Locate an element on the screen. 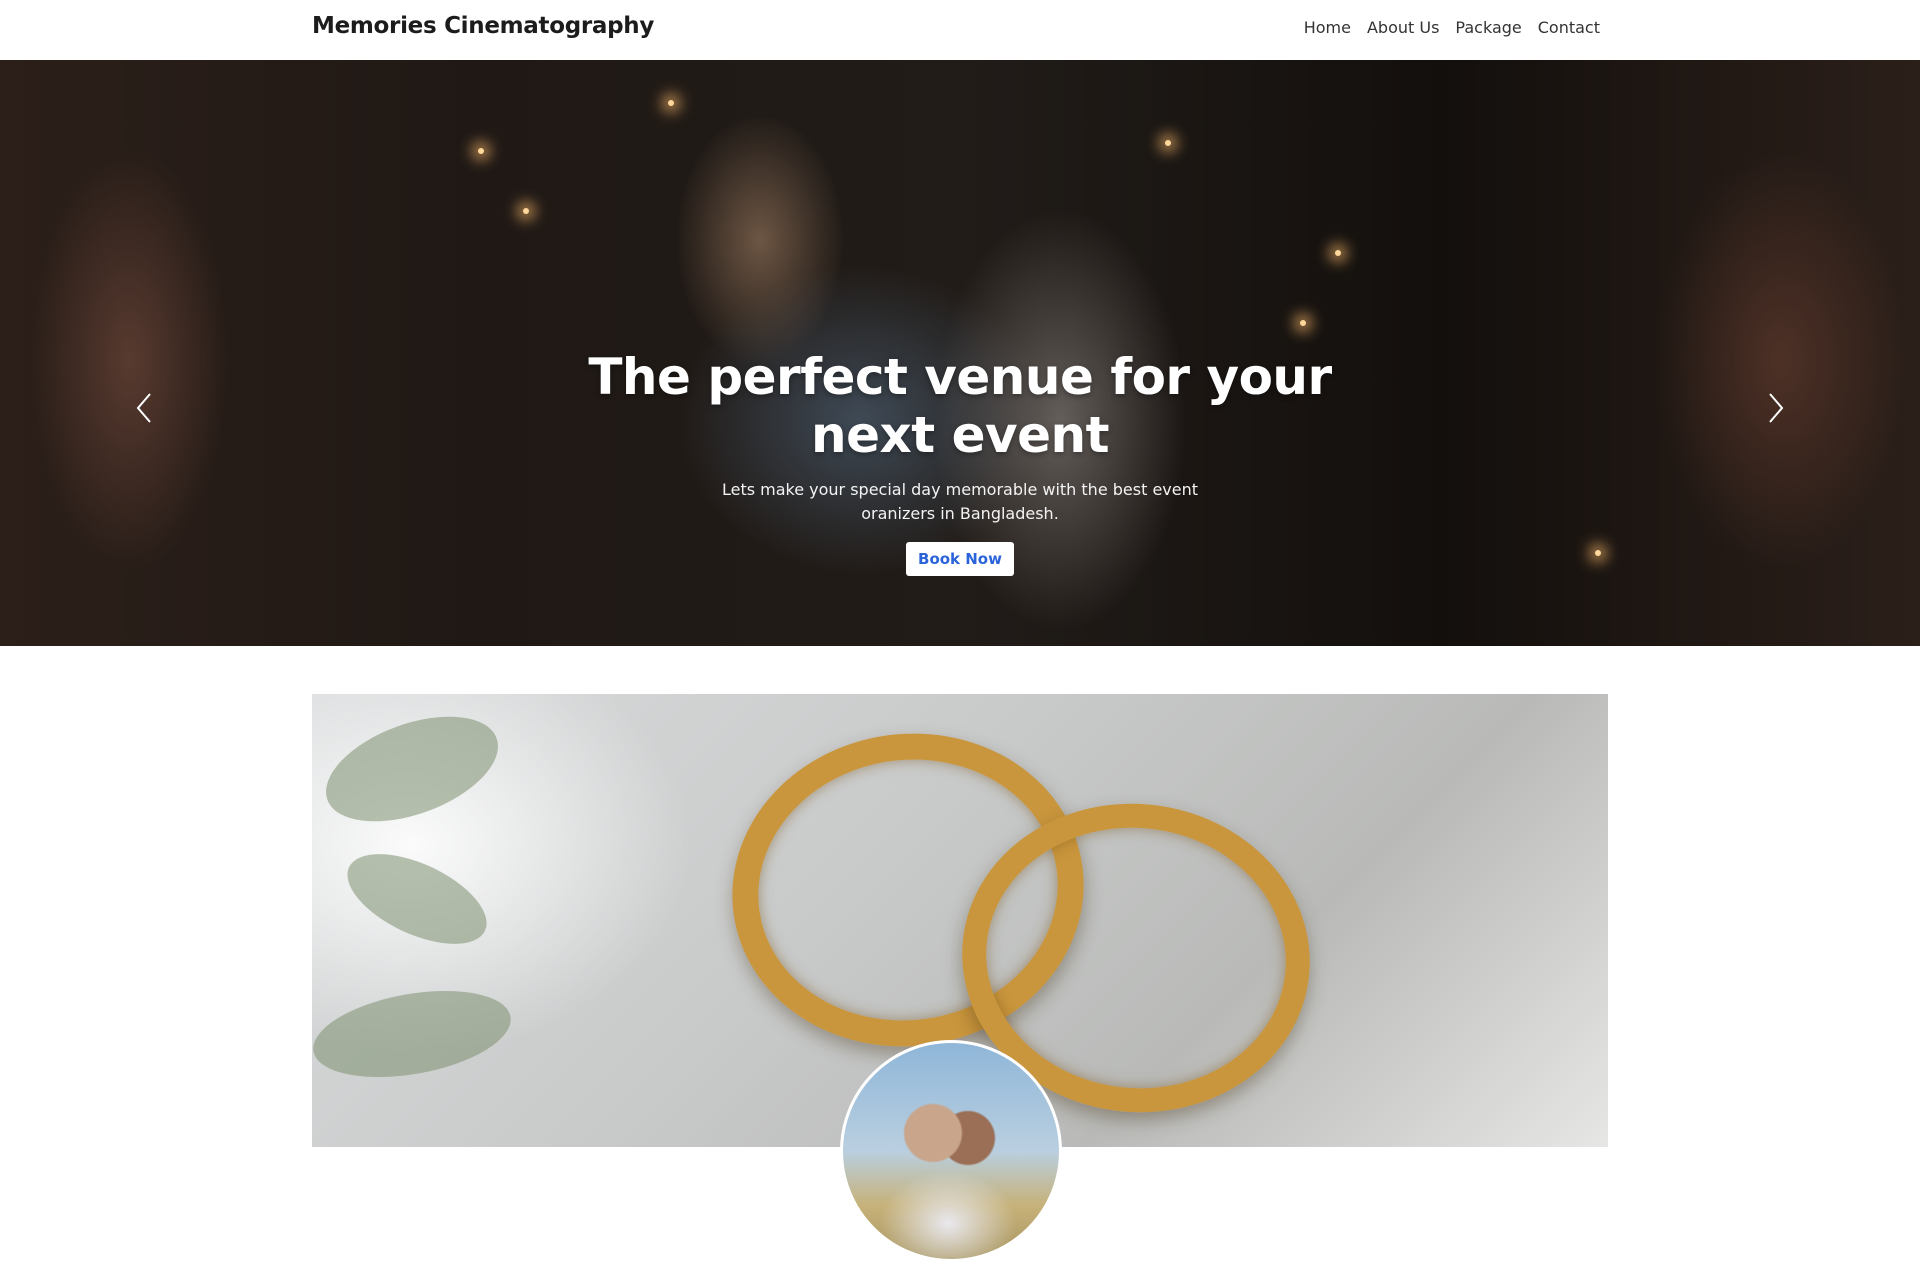 Image resolution: width=1920 pixels, height=1276 pixels. chevron-left-icon is located at coordinates (143, 408).